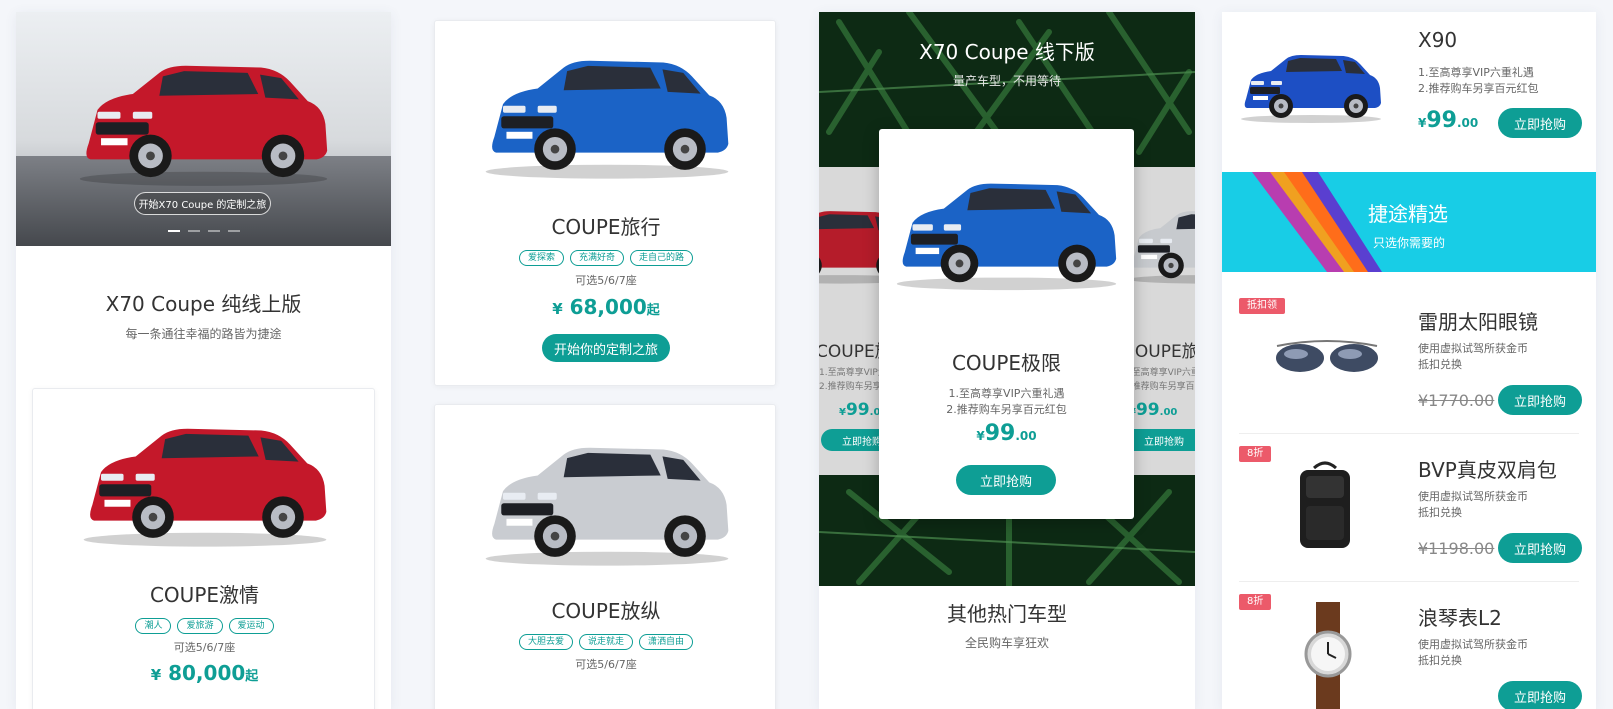 The height and width of the screenshot is (709, 1613). Describe the element at coordinates (153, 626) in the screenshot. I see `tag: 潮人` at that location.